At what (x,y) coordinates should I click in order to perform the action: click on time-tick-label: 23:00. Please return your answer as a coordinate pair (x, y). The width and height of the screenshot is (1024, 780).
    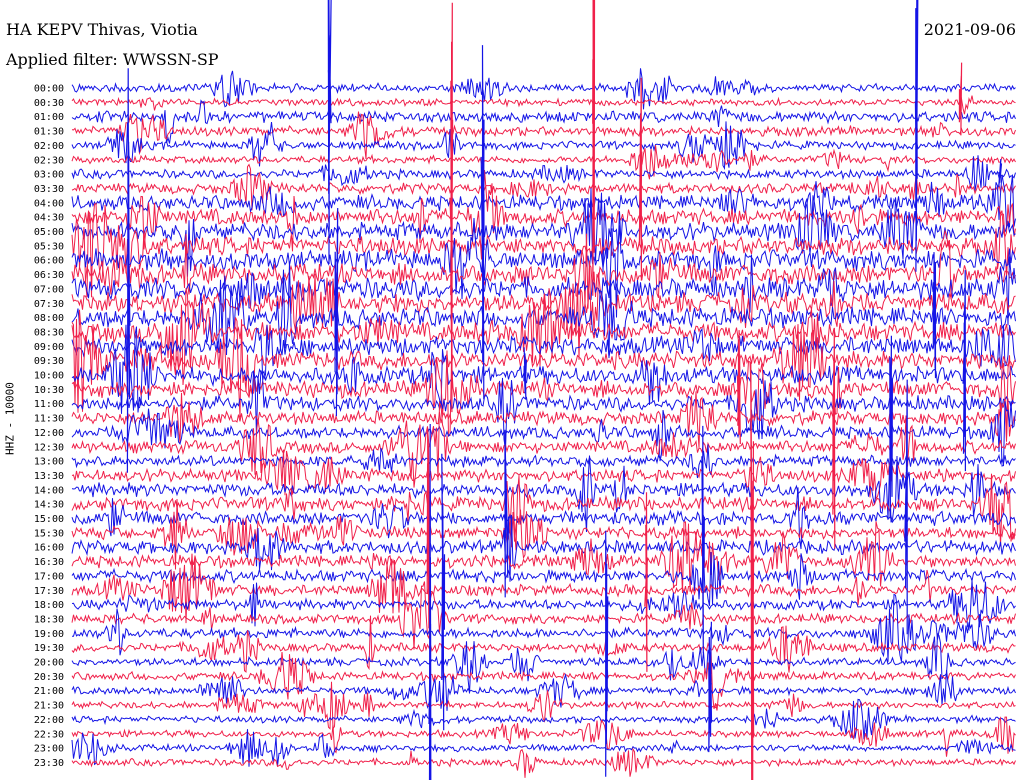
    Looking at the image, I should click on (49, 749).